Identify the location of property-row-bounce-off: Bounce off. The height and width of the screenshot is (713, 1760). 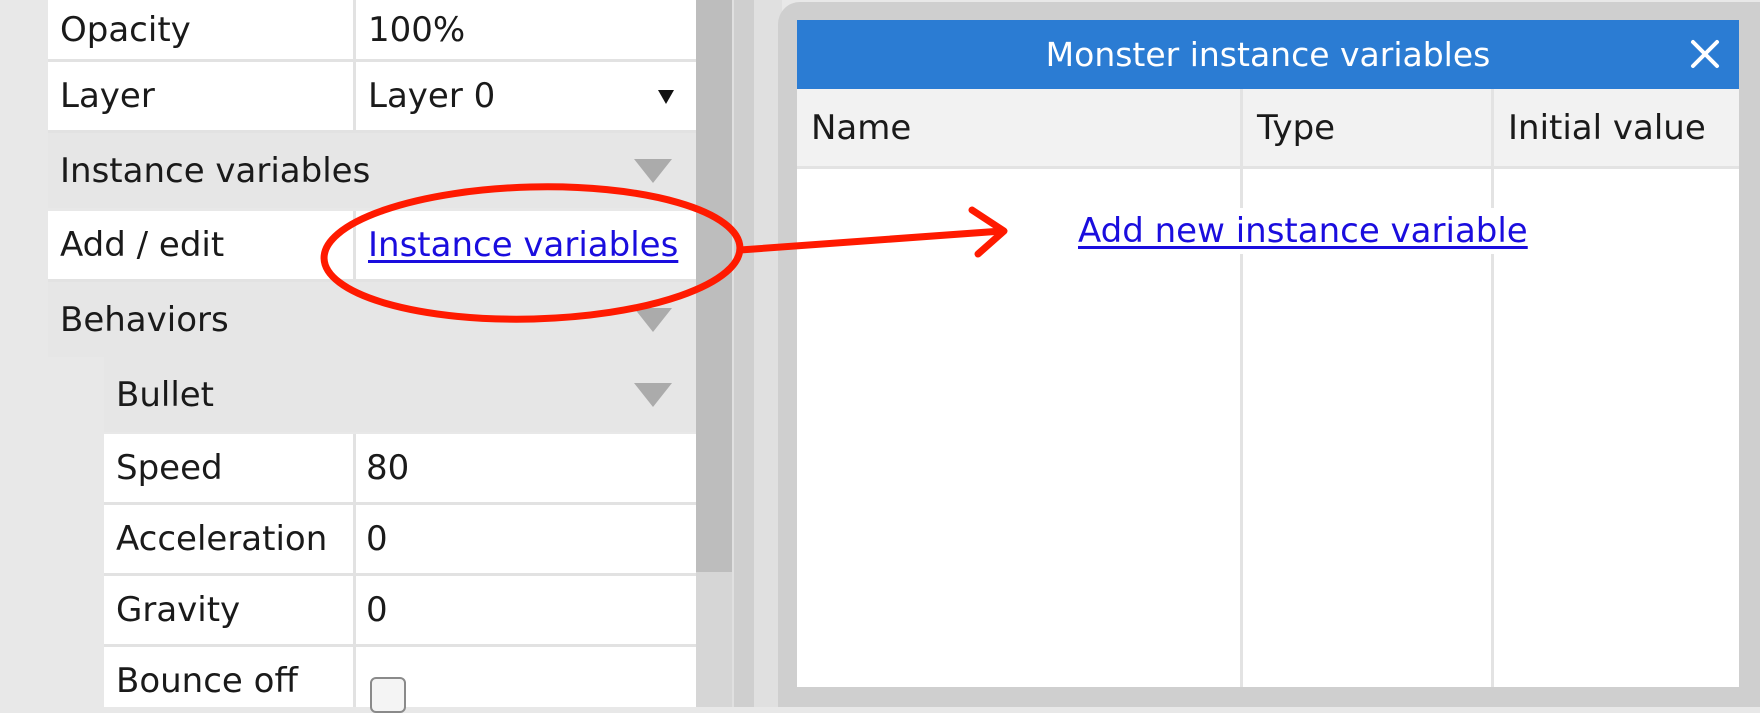
(400, 680).